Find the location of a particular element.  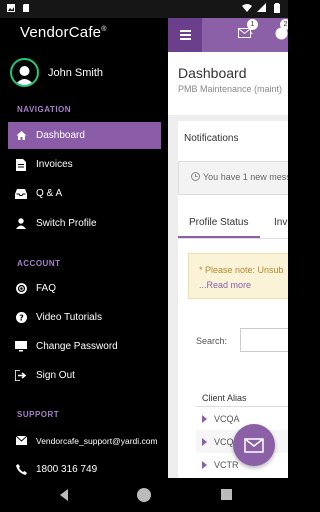

support-phone-link: 1800 316 749 is located at coordinates (84, 467).